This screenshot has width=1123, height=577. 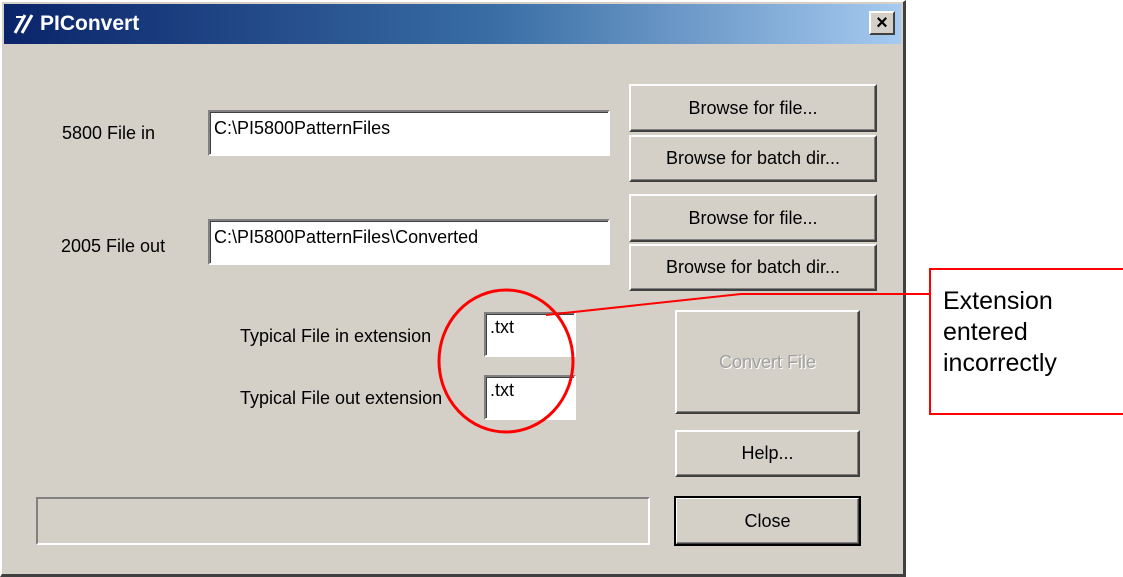 What do you see at coordinates (341, 398) in the screenshot?
I see `ext-out-label: Typical File out extension` at bounding box center [341, 398].